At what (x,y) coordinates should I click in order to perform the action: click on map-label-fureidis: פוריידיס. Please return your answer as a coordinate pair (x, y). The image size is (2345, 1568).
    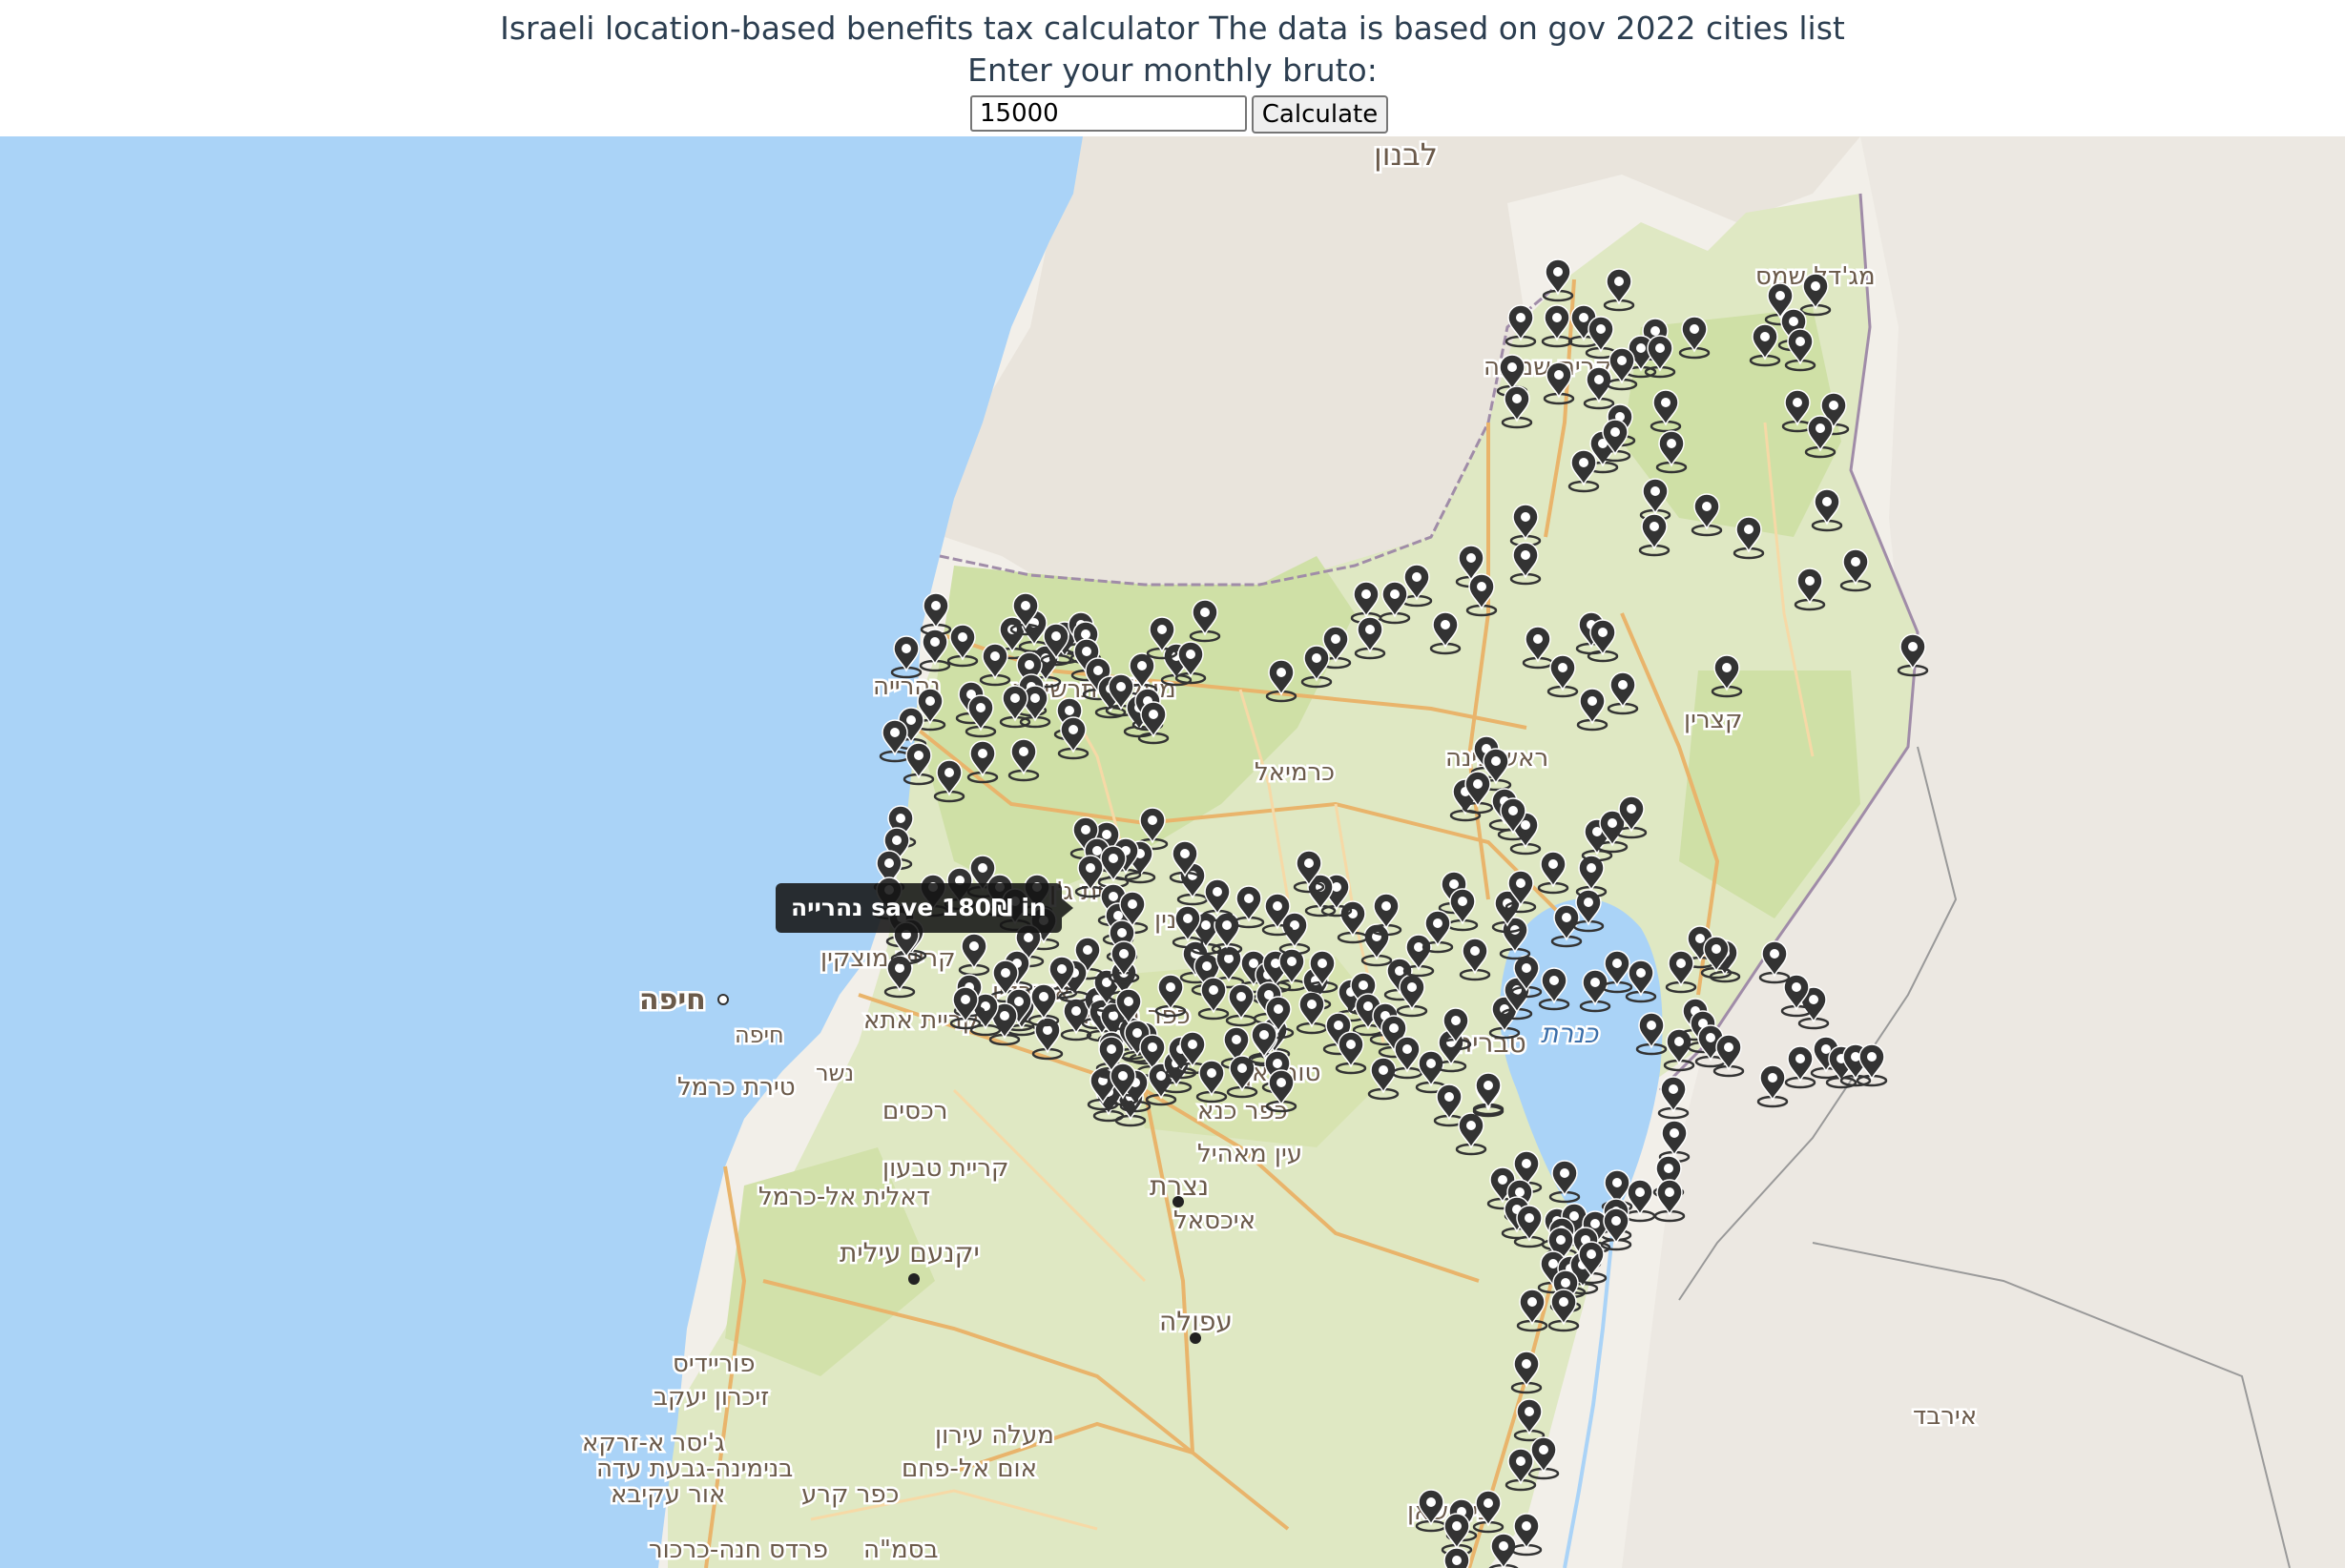
    Looking at the image, I should click on (714, 1364).